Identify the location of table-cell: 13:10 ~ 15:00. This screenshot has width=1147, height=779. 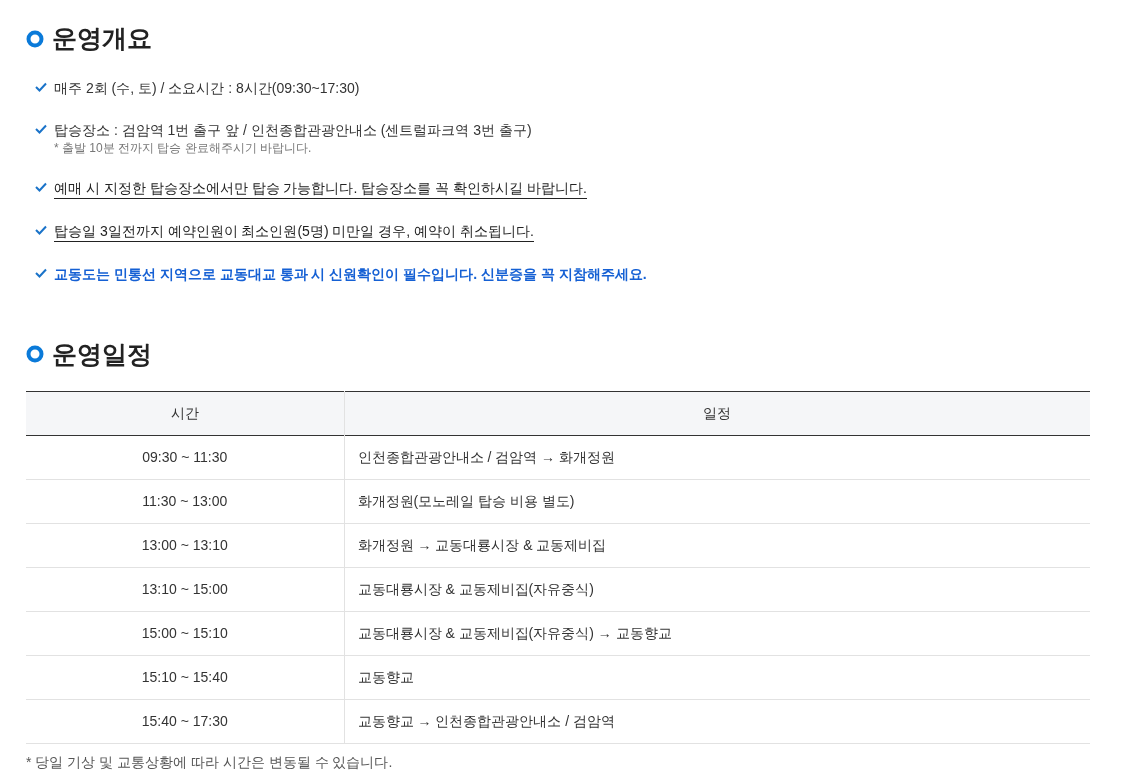
(185, 589).